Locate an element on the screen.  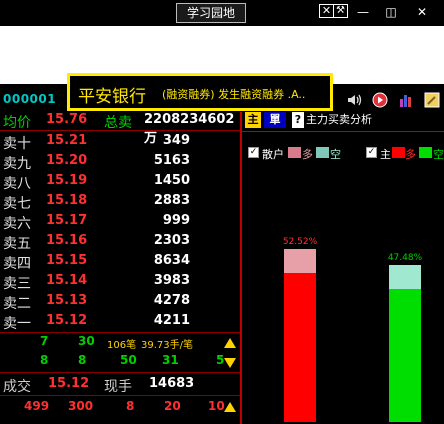
avg-price-label: 均价 is located at coordinates (17, 123).